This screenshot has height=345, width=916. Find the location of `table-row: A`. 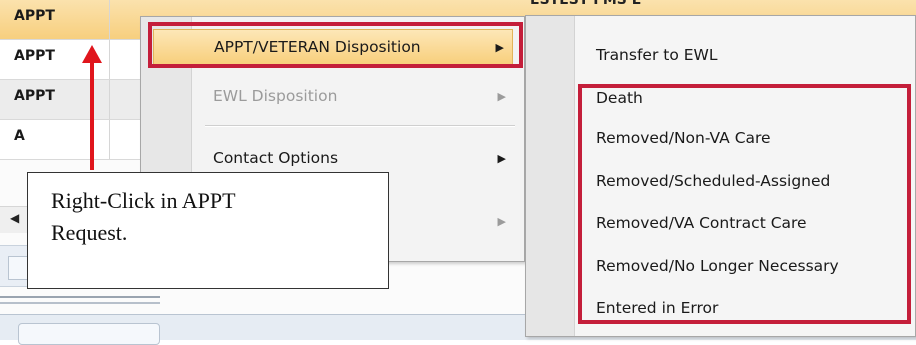

table-row: A is located at coordinates (80, 140).